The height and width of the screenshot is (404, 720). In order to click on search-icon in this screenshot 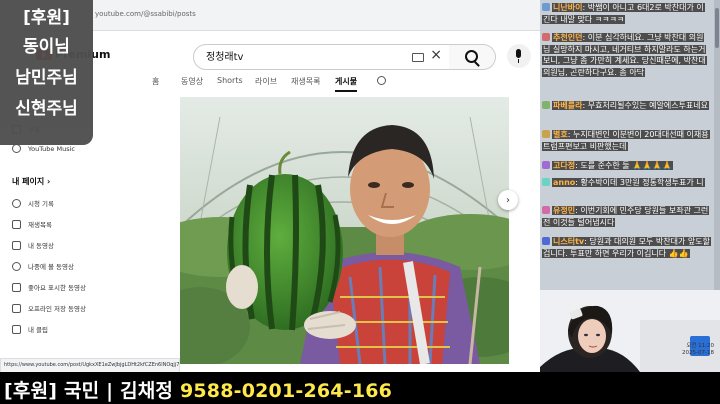, I will do `click(471, 56)`.